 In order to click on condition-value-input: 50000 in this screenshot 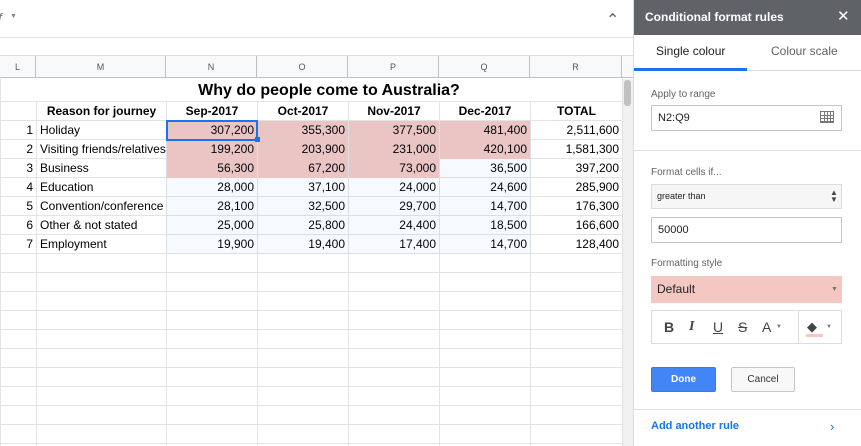, I will do `click(746, 230)`.